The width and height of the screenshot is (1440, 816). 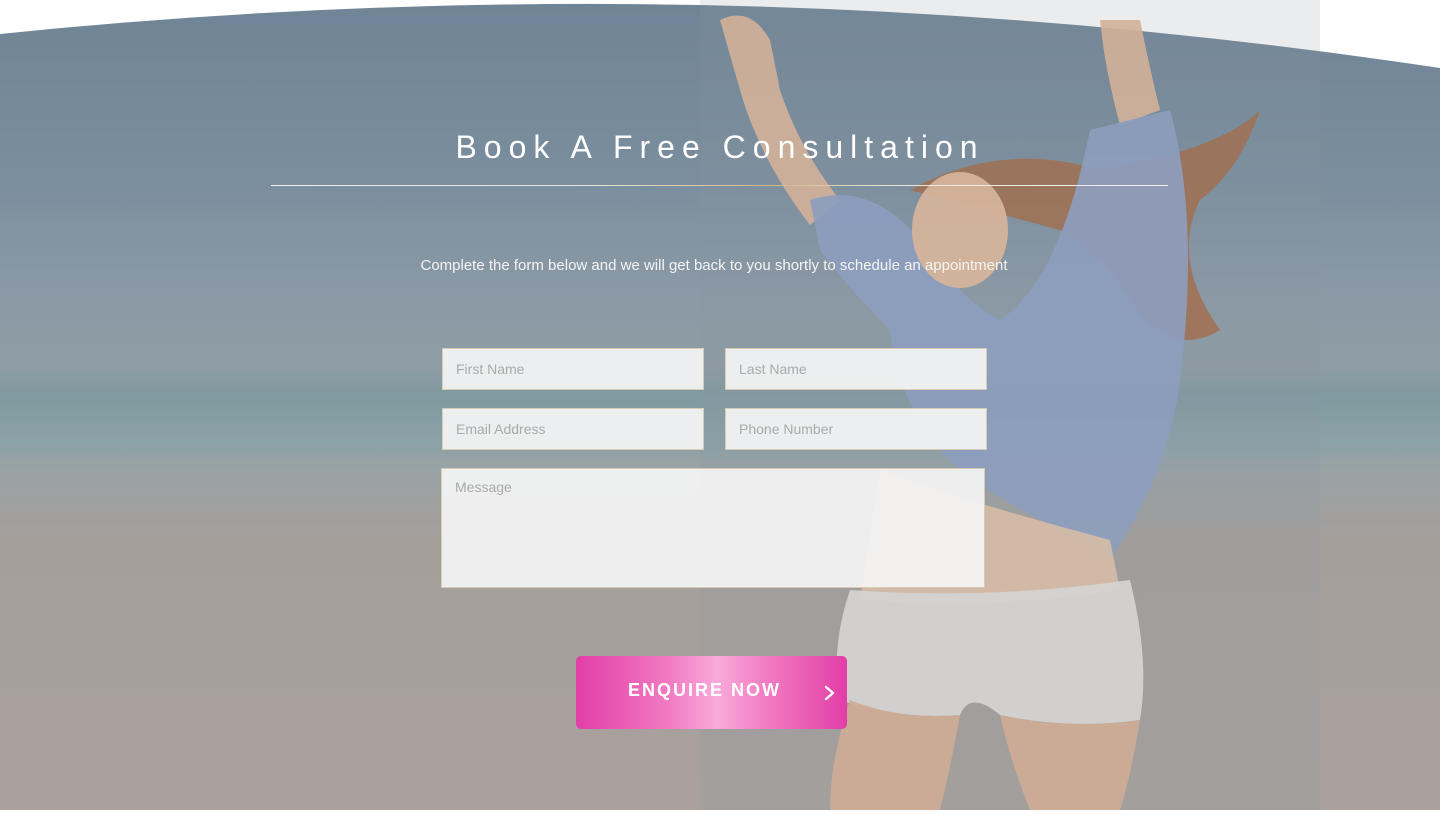 I want to click on page-title: Book A Free Consultation, so click(x=720, y=147).